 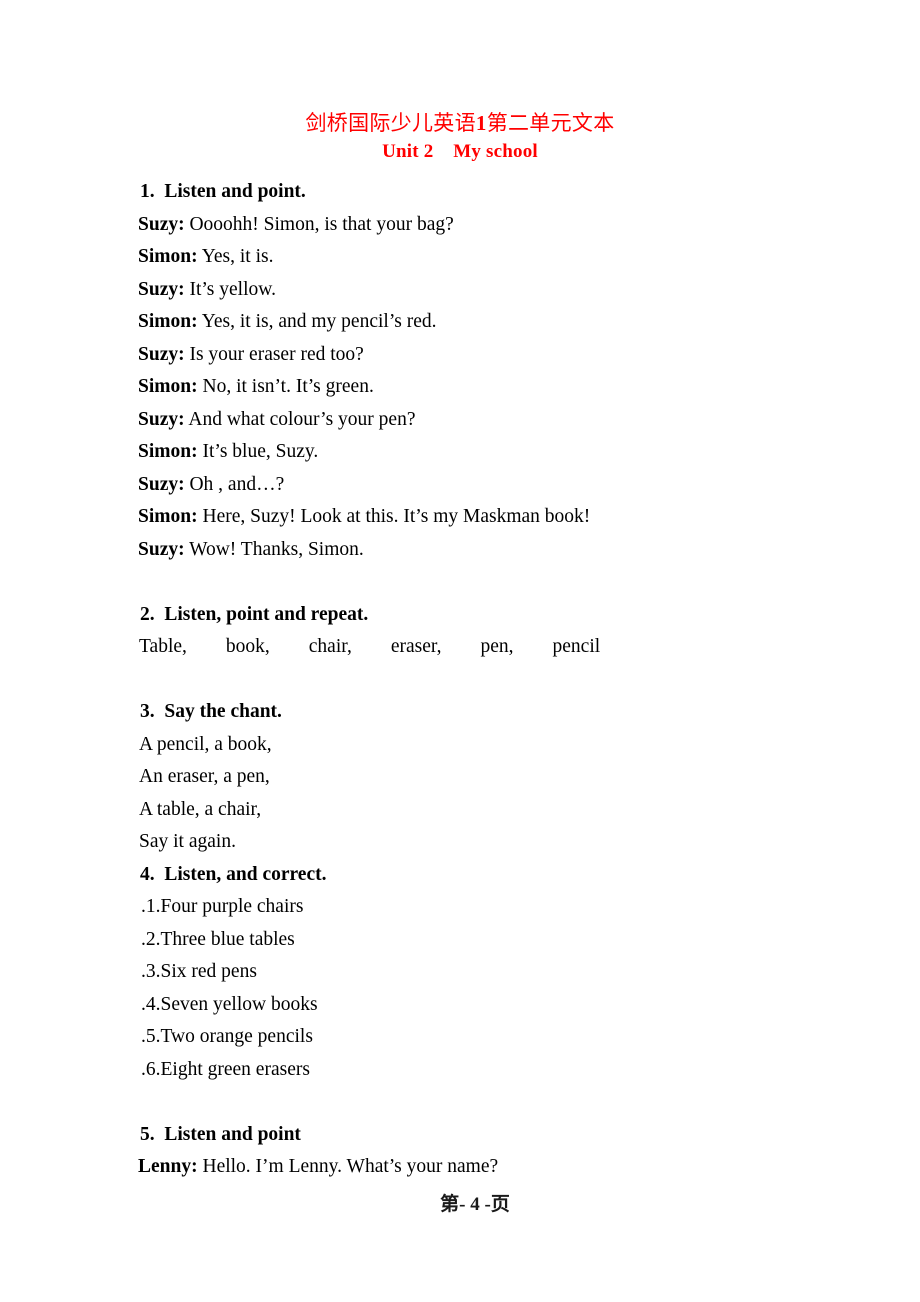 I want to click on chant-line: A table, a chair,, so click(x=200, y=809).